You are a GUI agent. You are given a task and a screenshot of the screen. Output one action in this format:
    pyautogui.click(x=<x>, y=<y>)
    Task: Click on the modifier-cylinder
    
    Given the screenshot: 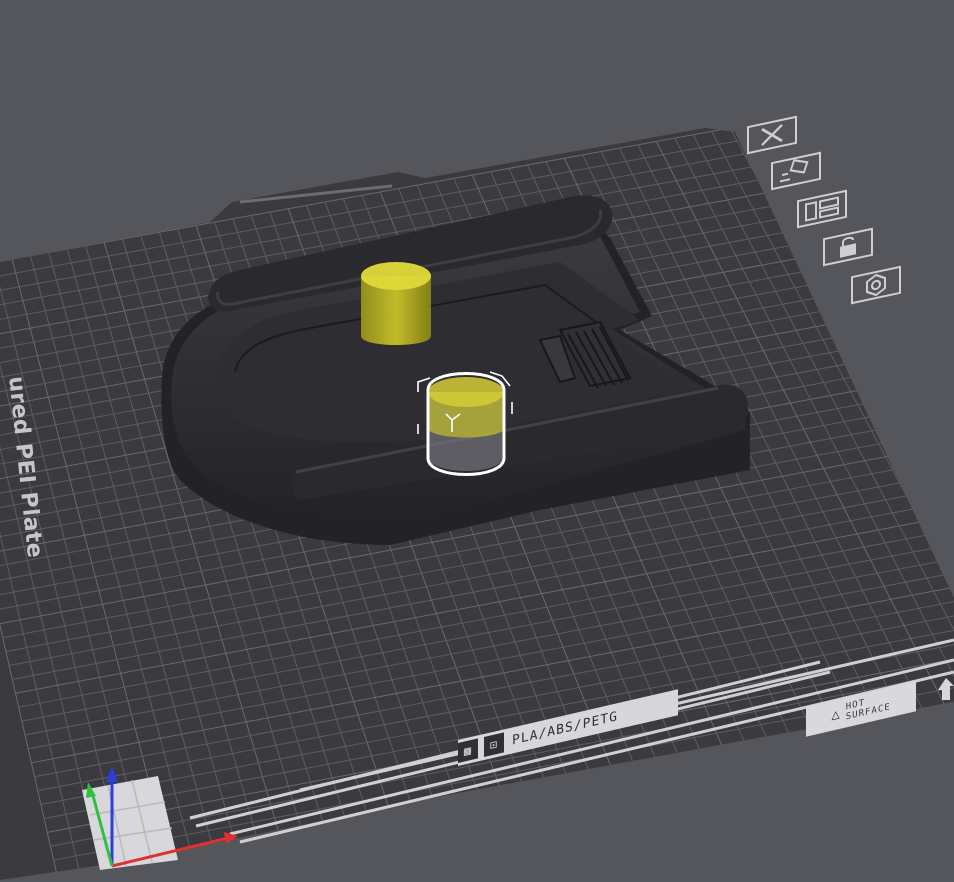 What is the action you would take?
    pyautogui.click(x=396, y=303)
    